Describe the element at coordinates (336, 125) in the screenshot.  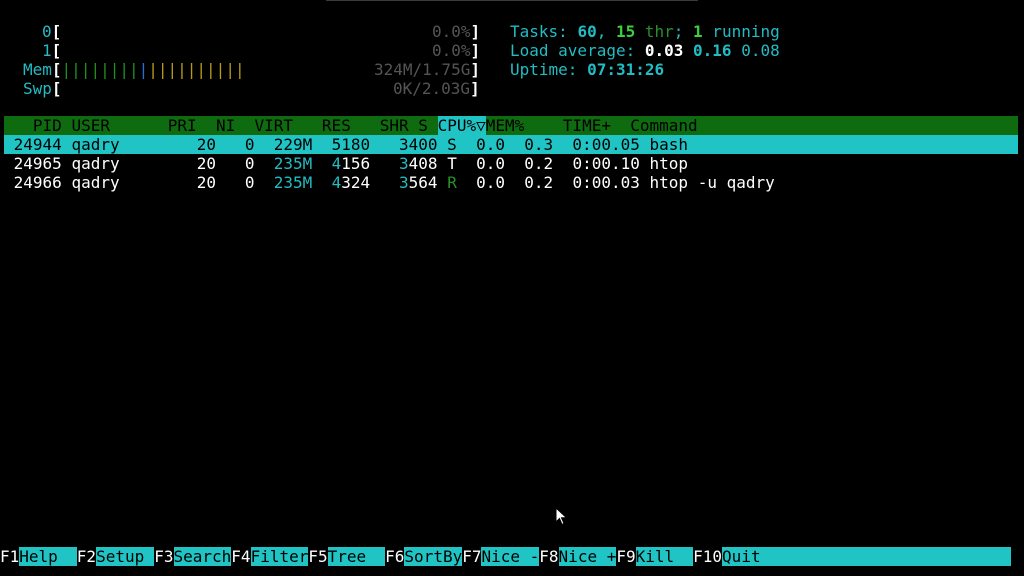
I see `col-res: RES` at that location.